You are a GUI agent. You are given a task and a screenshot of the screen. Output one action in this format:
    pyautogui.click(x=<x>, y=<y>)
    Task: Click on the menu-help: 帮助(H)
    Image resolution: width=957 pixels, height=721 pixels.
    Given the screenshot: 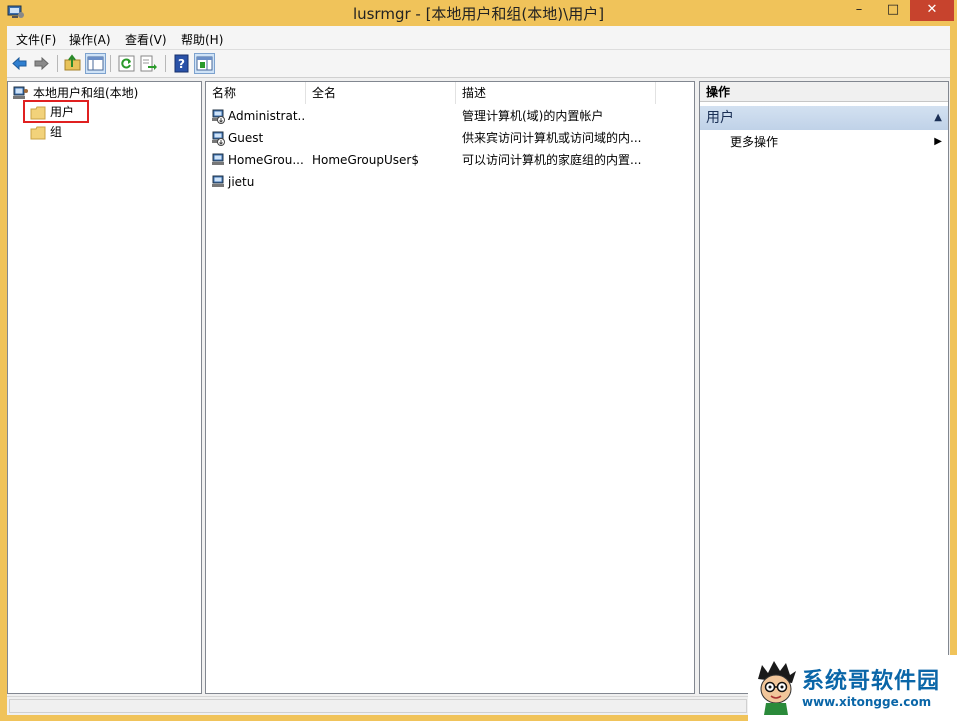 What is the action you would take?
    pyautogui.click(x=202, y=39)
    